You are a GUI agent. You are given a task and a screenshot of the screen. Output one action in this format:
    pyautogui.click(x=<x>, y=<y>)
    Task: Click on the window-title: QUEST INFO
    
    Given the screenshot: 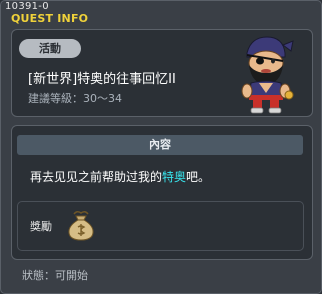 What is the action you would take?
    pyautogui.click(x=50, y=18)
    